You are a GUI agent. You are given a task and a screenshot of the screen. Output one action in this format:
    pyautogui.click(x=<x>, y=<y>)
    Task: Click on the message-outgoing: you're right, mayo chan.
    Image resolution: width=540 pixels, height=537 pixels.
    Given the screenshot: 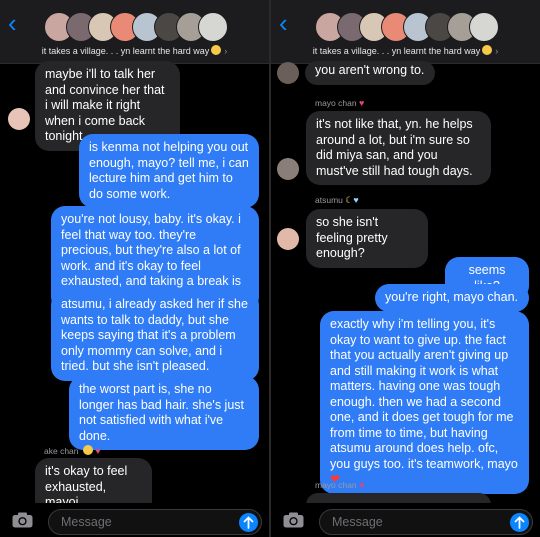 What is the action you would take?
    pyautogui.click(x=452, y=298)
    